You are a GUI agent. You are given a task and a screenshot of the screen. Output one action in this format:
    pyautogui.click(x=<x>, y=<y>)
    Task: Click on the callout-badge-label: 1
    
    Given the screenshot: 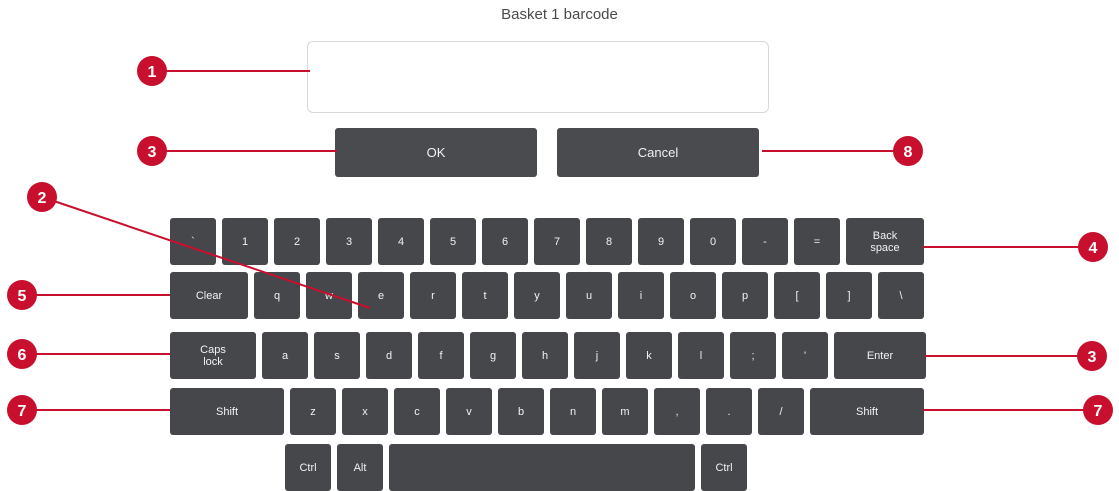 What is the action you would take?
    pyautogui.click(x=152, y=72)
    